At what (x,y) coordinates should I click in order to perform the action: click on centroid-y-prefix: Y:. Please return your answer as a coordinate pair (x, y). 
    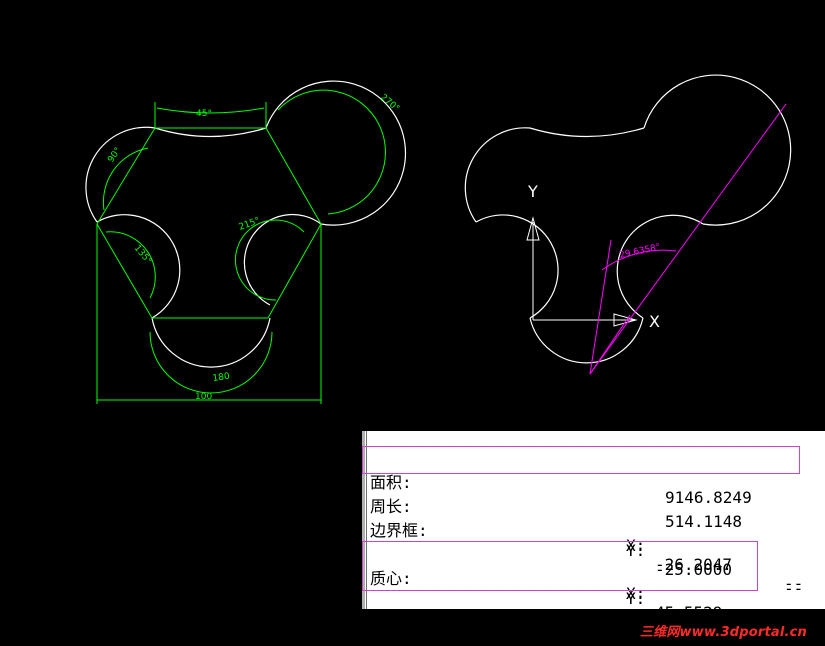
    Looking at the image, I should click on (636, 598).